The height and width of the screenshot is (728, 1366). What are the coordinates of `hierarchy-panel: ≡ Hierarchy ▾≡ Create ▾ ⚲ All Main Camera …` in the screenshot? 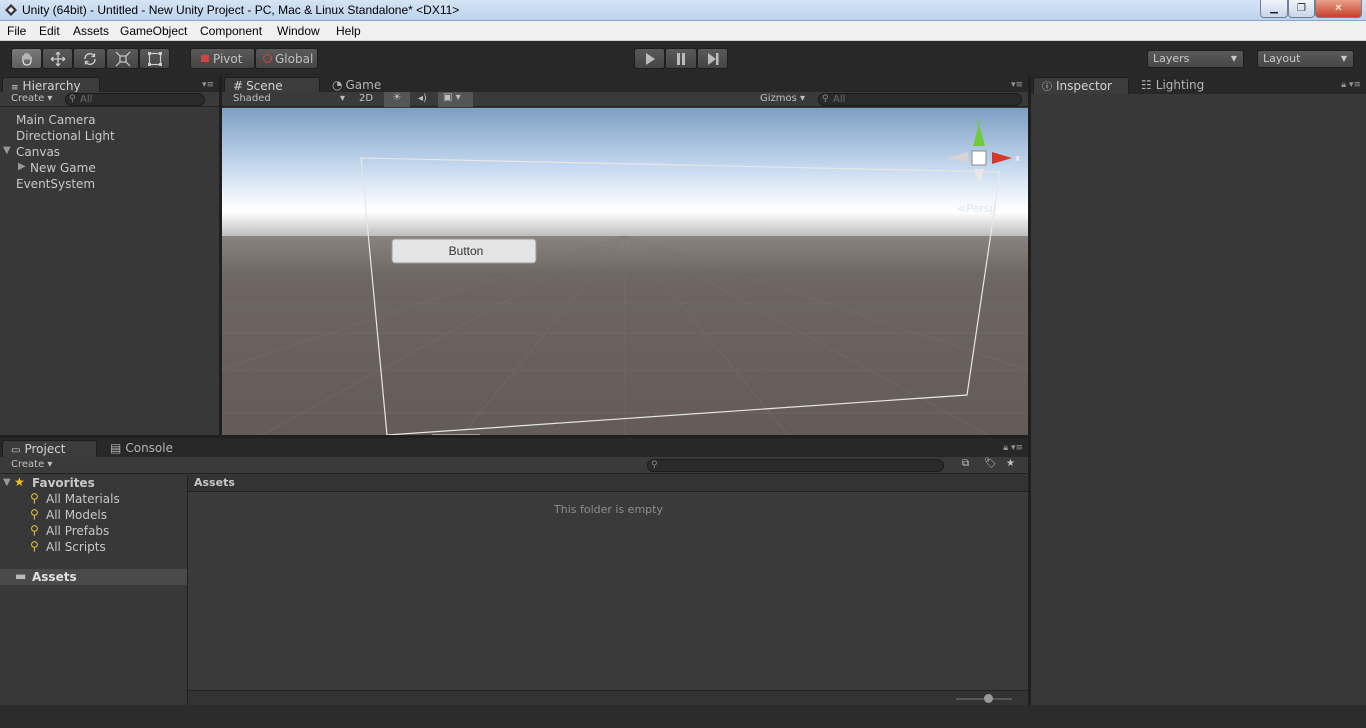 It's located at (109, 255).